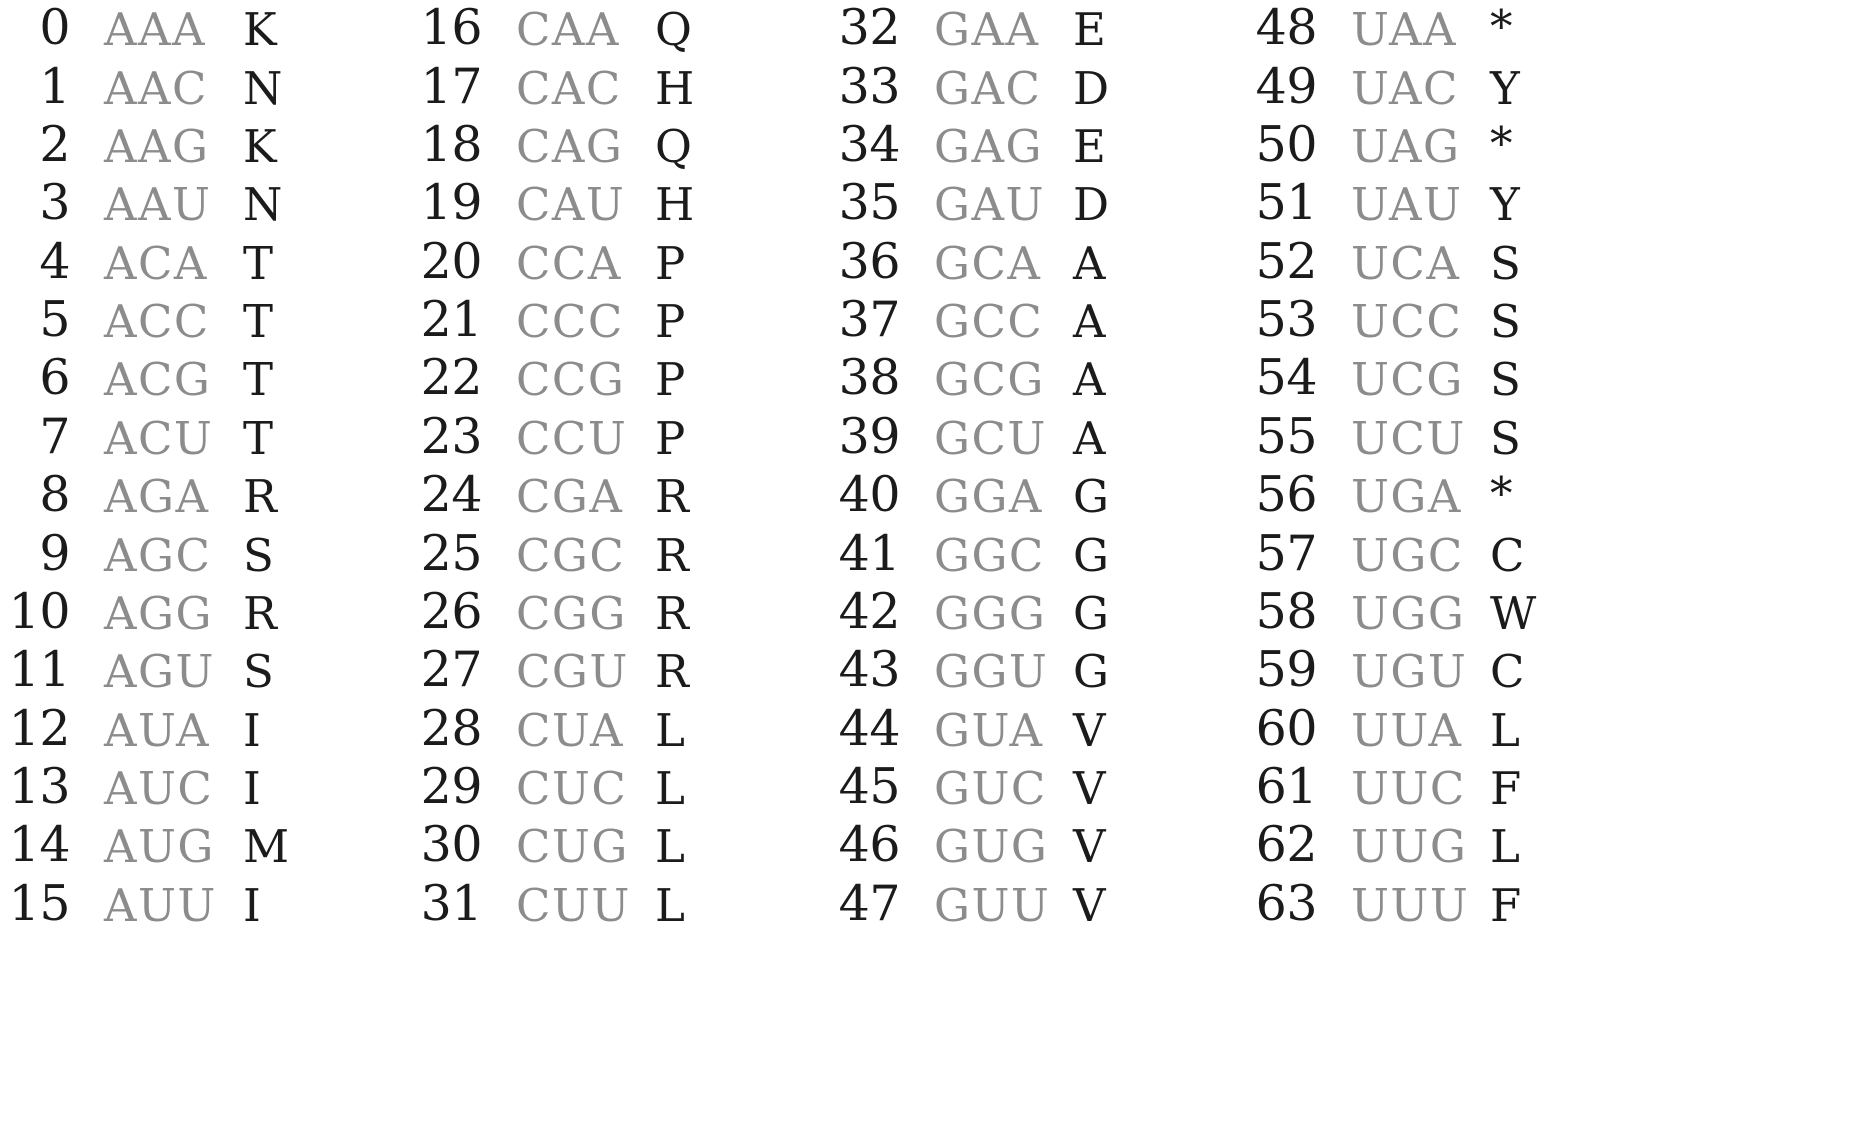 This screenshot has width=1872, height=1125. What do you see at coordinates (54, 203) in the screenshot?
I see `codon-index: 3` at bounding box center [54, 203].